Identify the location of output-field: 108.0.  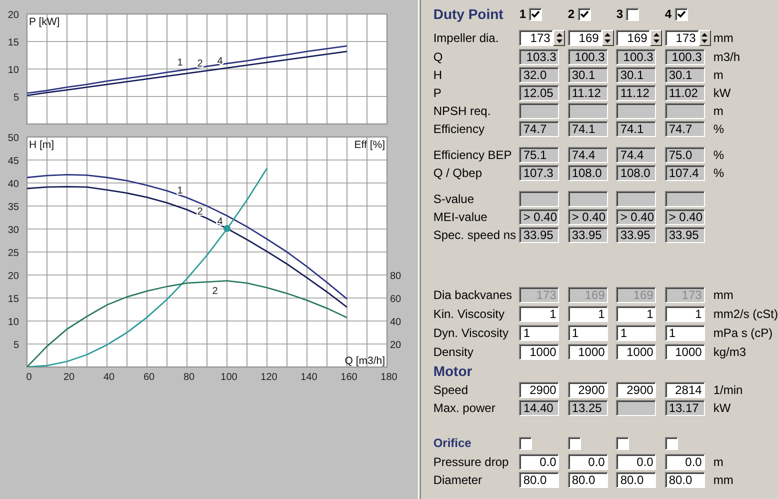
(636, 173).